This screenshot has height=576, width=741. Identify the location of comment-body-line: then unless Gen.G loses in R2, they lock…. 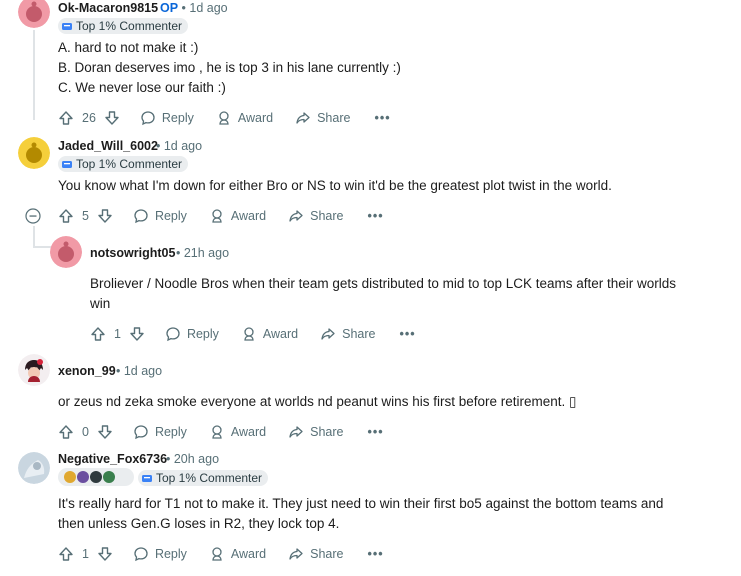
(199, 523).